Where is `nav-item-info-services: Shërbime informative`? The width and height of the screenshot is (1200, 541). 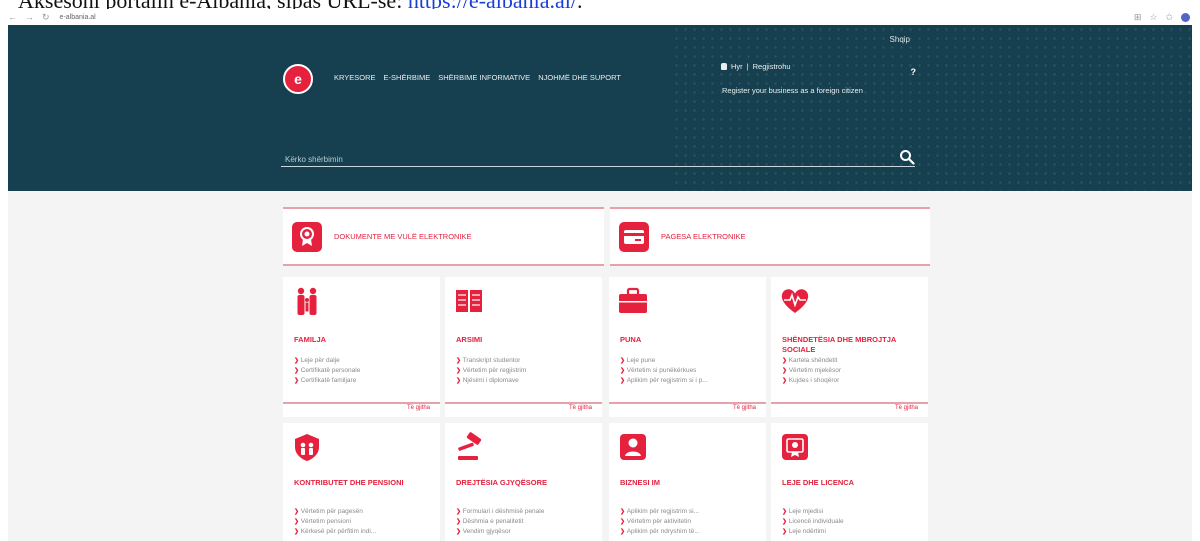 nav-item-info-services: Shërbime informative is located at coordinates (484, 77).